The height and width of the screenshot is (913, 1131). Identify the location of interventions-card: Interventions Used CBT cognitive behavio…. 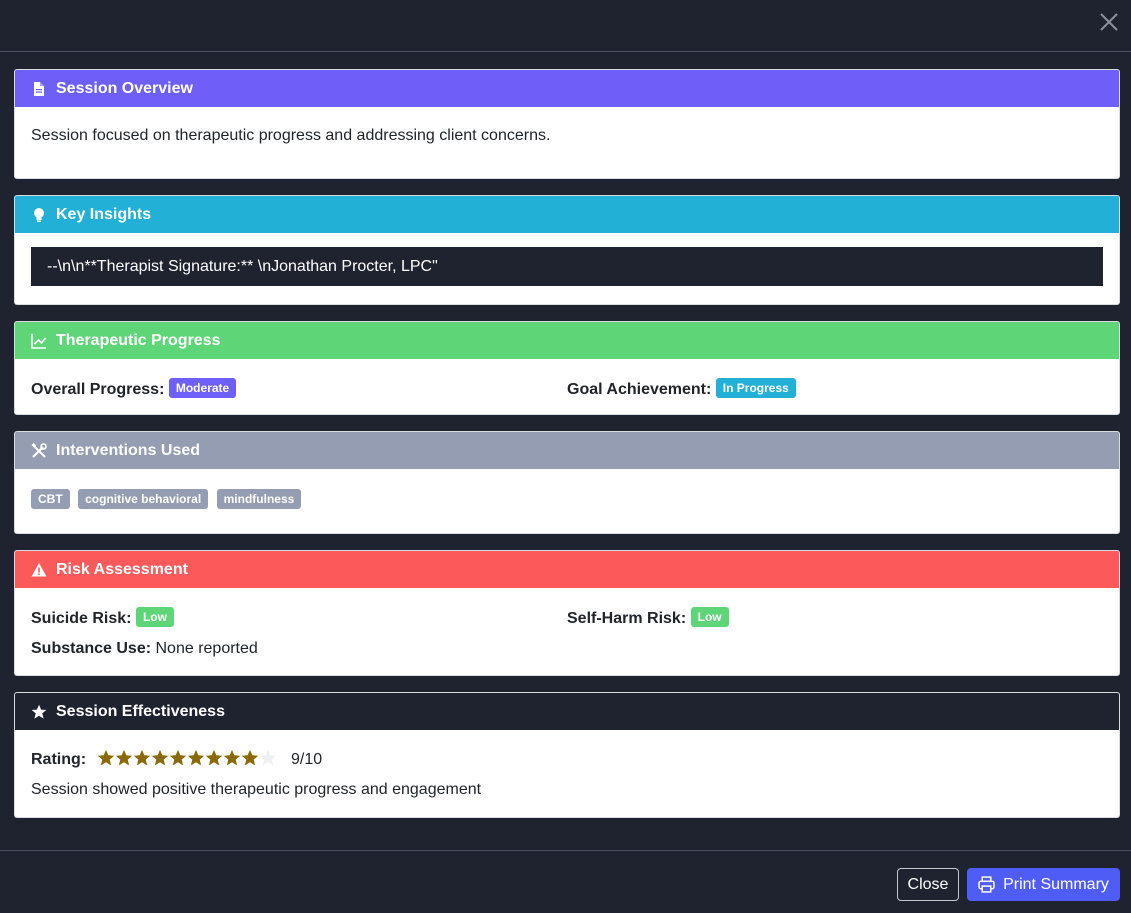
(567, 482).